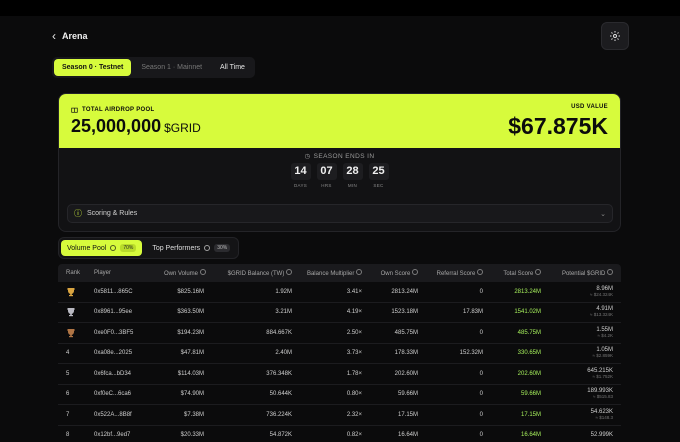  I want to click on header-label: $GRID Balance (TW), so click(256, 274).